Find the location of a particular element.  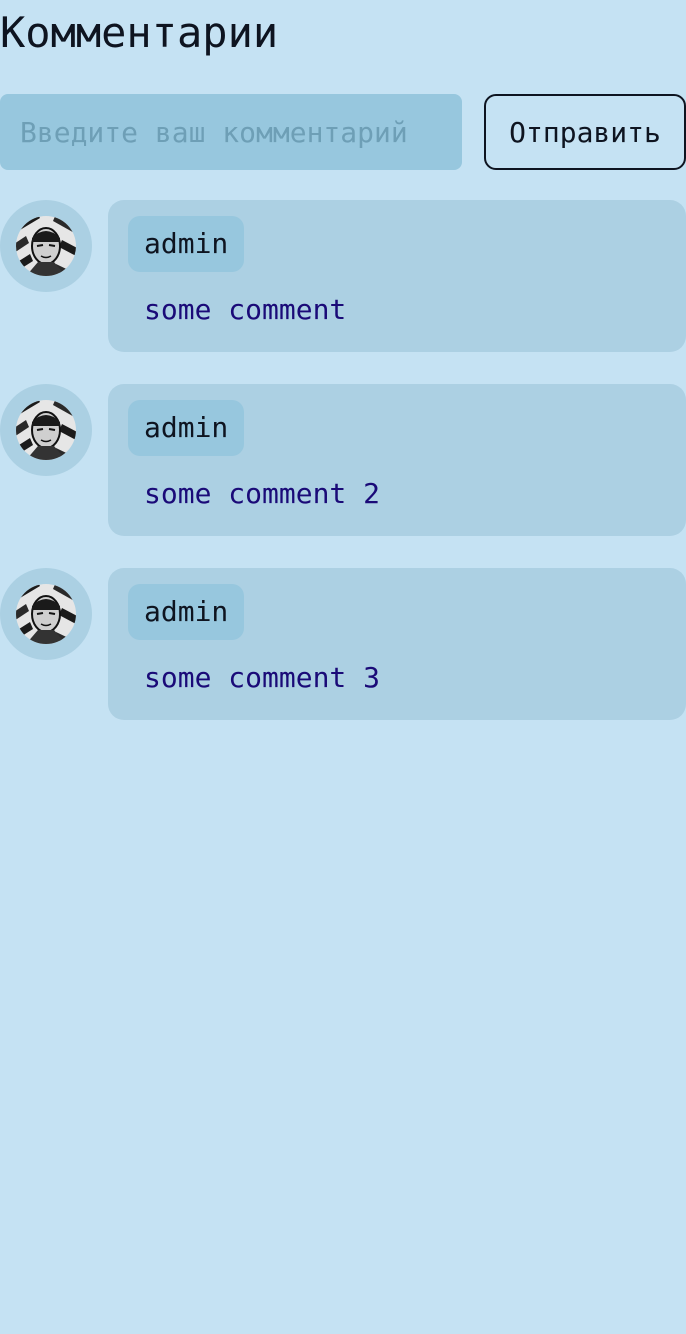

page-title: Комментарии is located at coordinates (139, 32).